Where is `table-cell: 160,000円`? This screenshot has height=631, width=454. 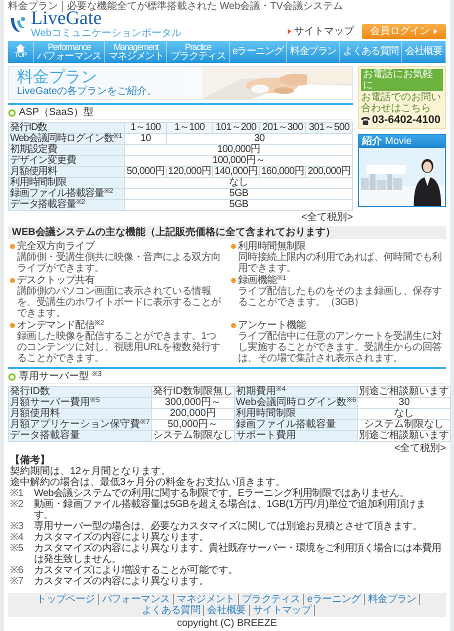 table-cell: 160,000円 is located at coordinates (282, 172).